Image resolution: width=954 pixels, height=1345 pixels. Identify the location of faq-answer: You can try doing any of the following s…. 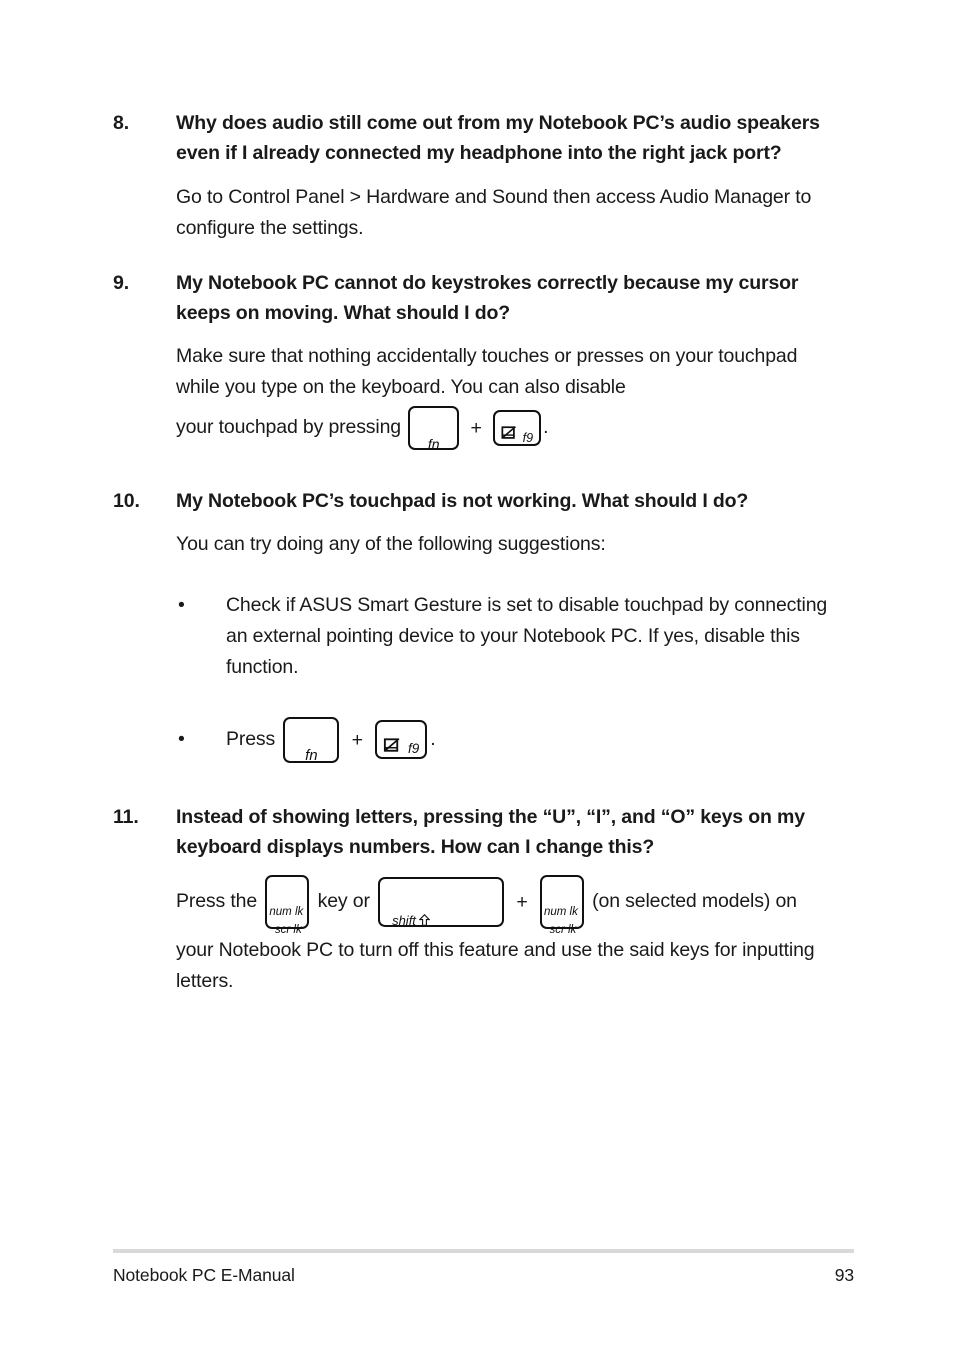
(391, 543).